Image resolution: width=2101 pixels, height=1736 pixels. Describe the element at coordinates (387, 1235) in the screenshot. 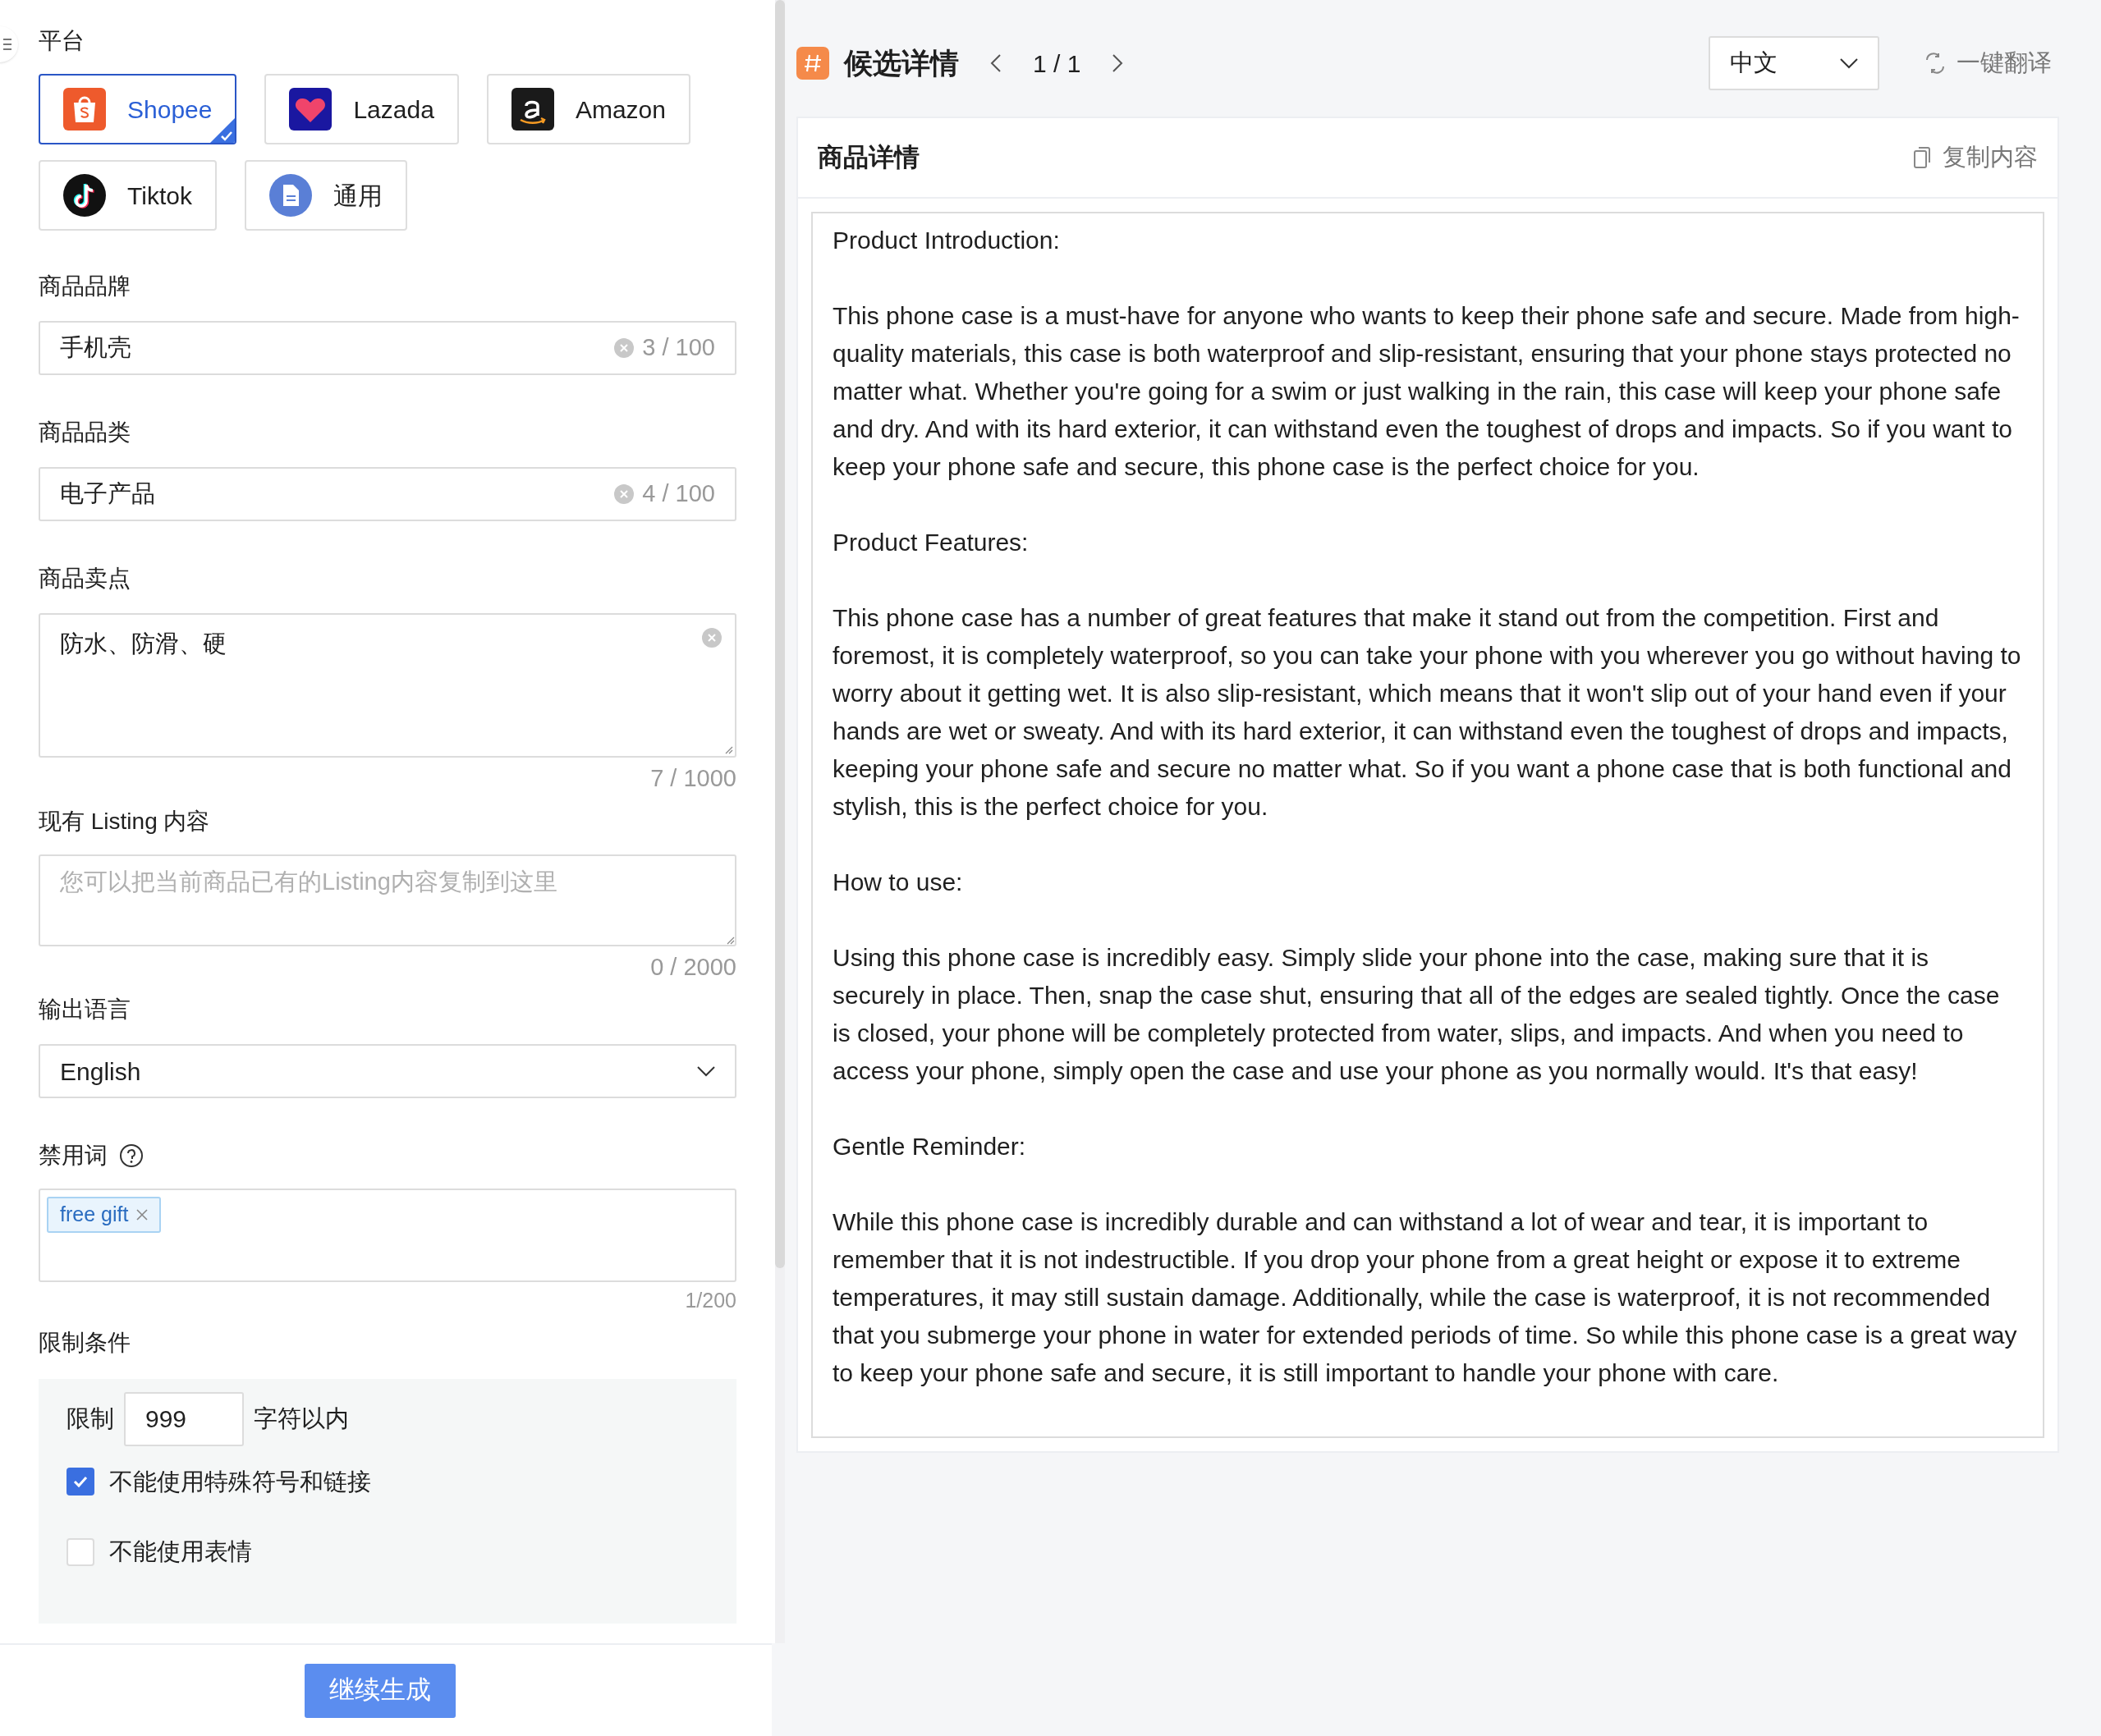

I see `tag-input-field: free gift` at that location.